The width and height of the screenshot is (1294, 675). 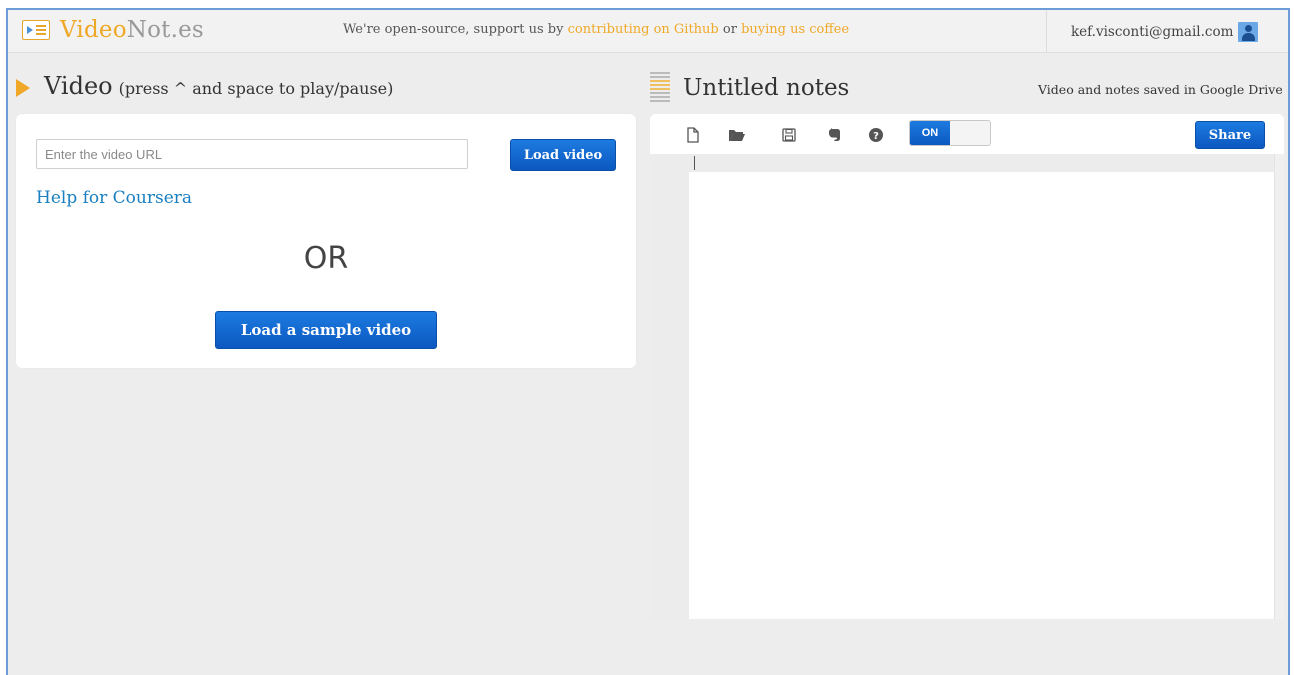 What do you see at coordinates (795, 29) in the screenshot?
I see `coffee-link: buying us coffee` at bounding box center [795, 29].